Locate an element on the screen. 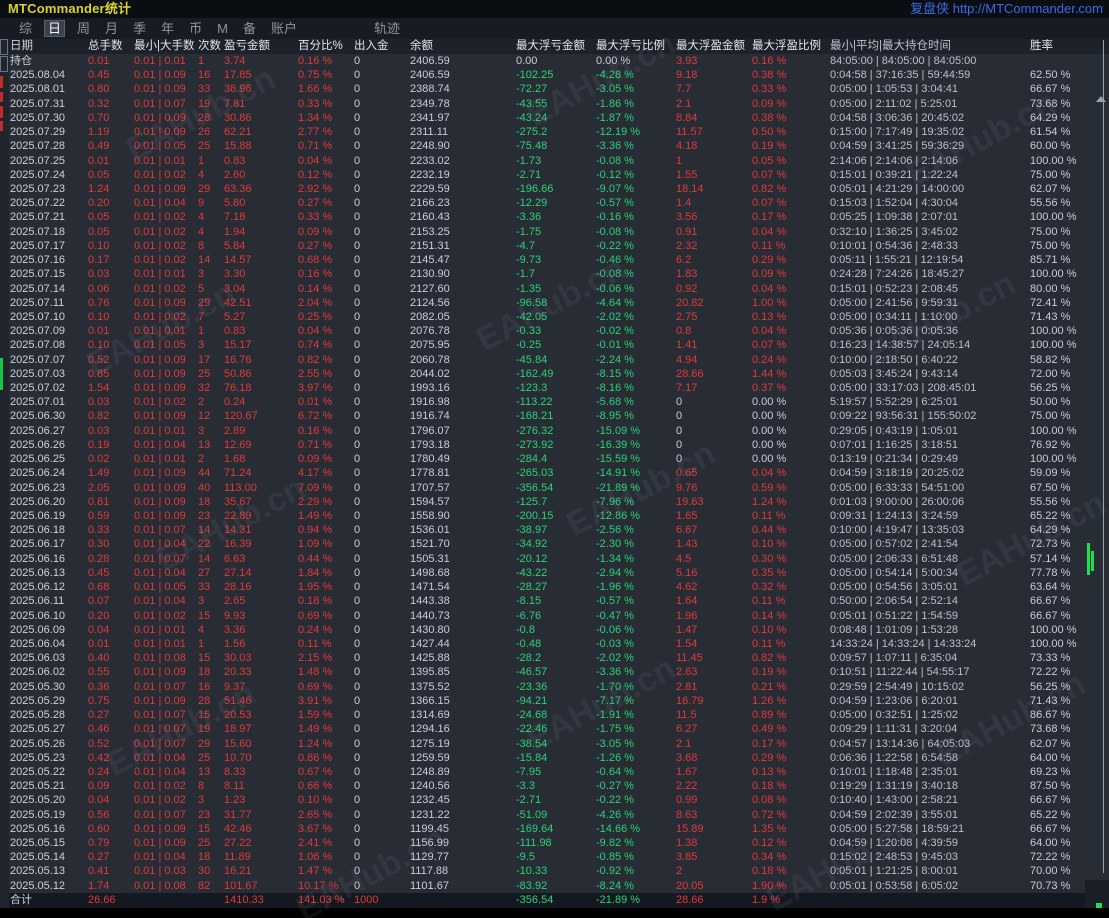  menu-item-备: 备 is located at coordinates (249, 28).